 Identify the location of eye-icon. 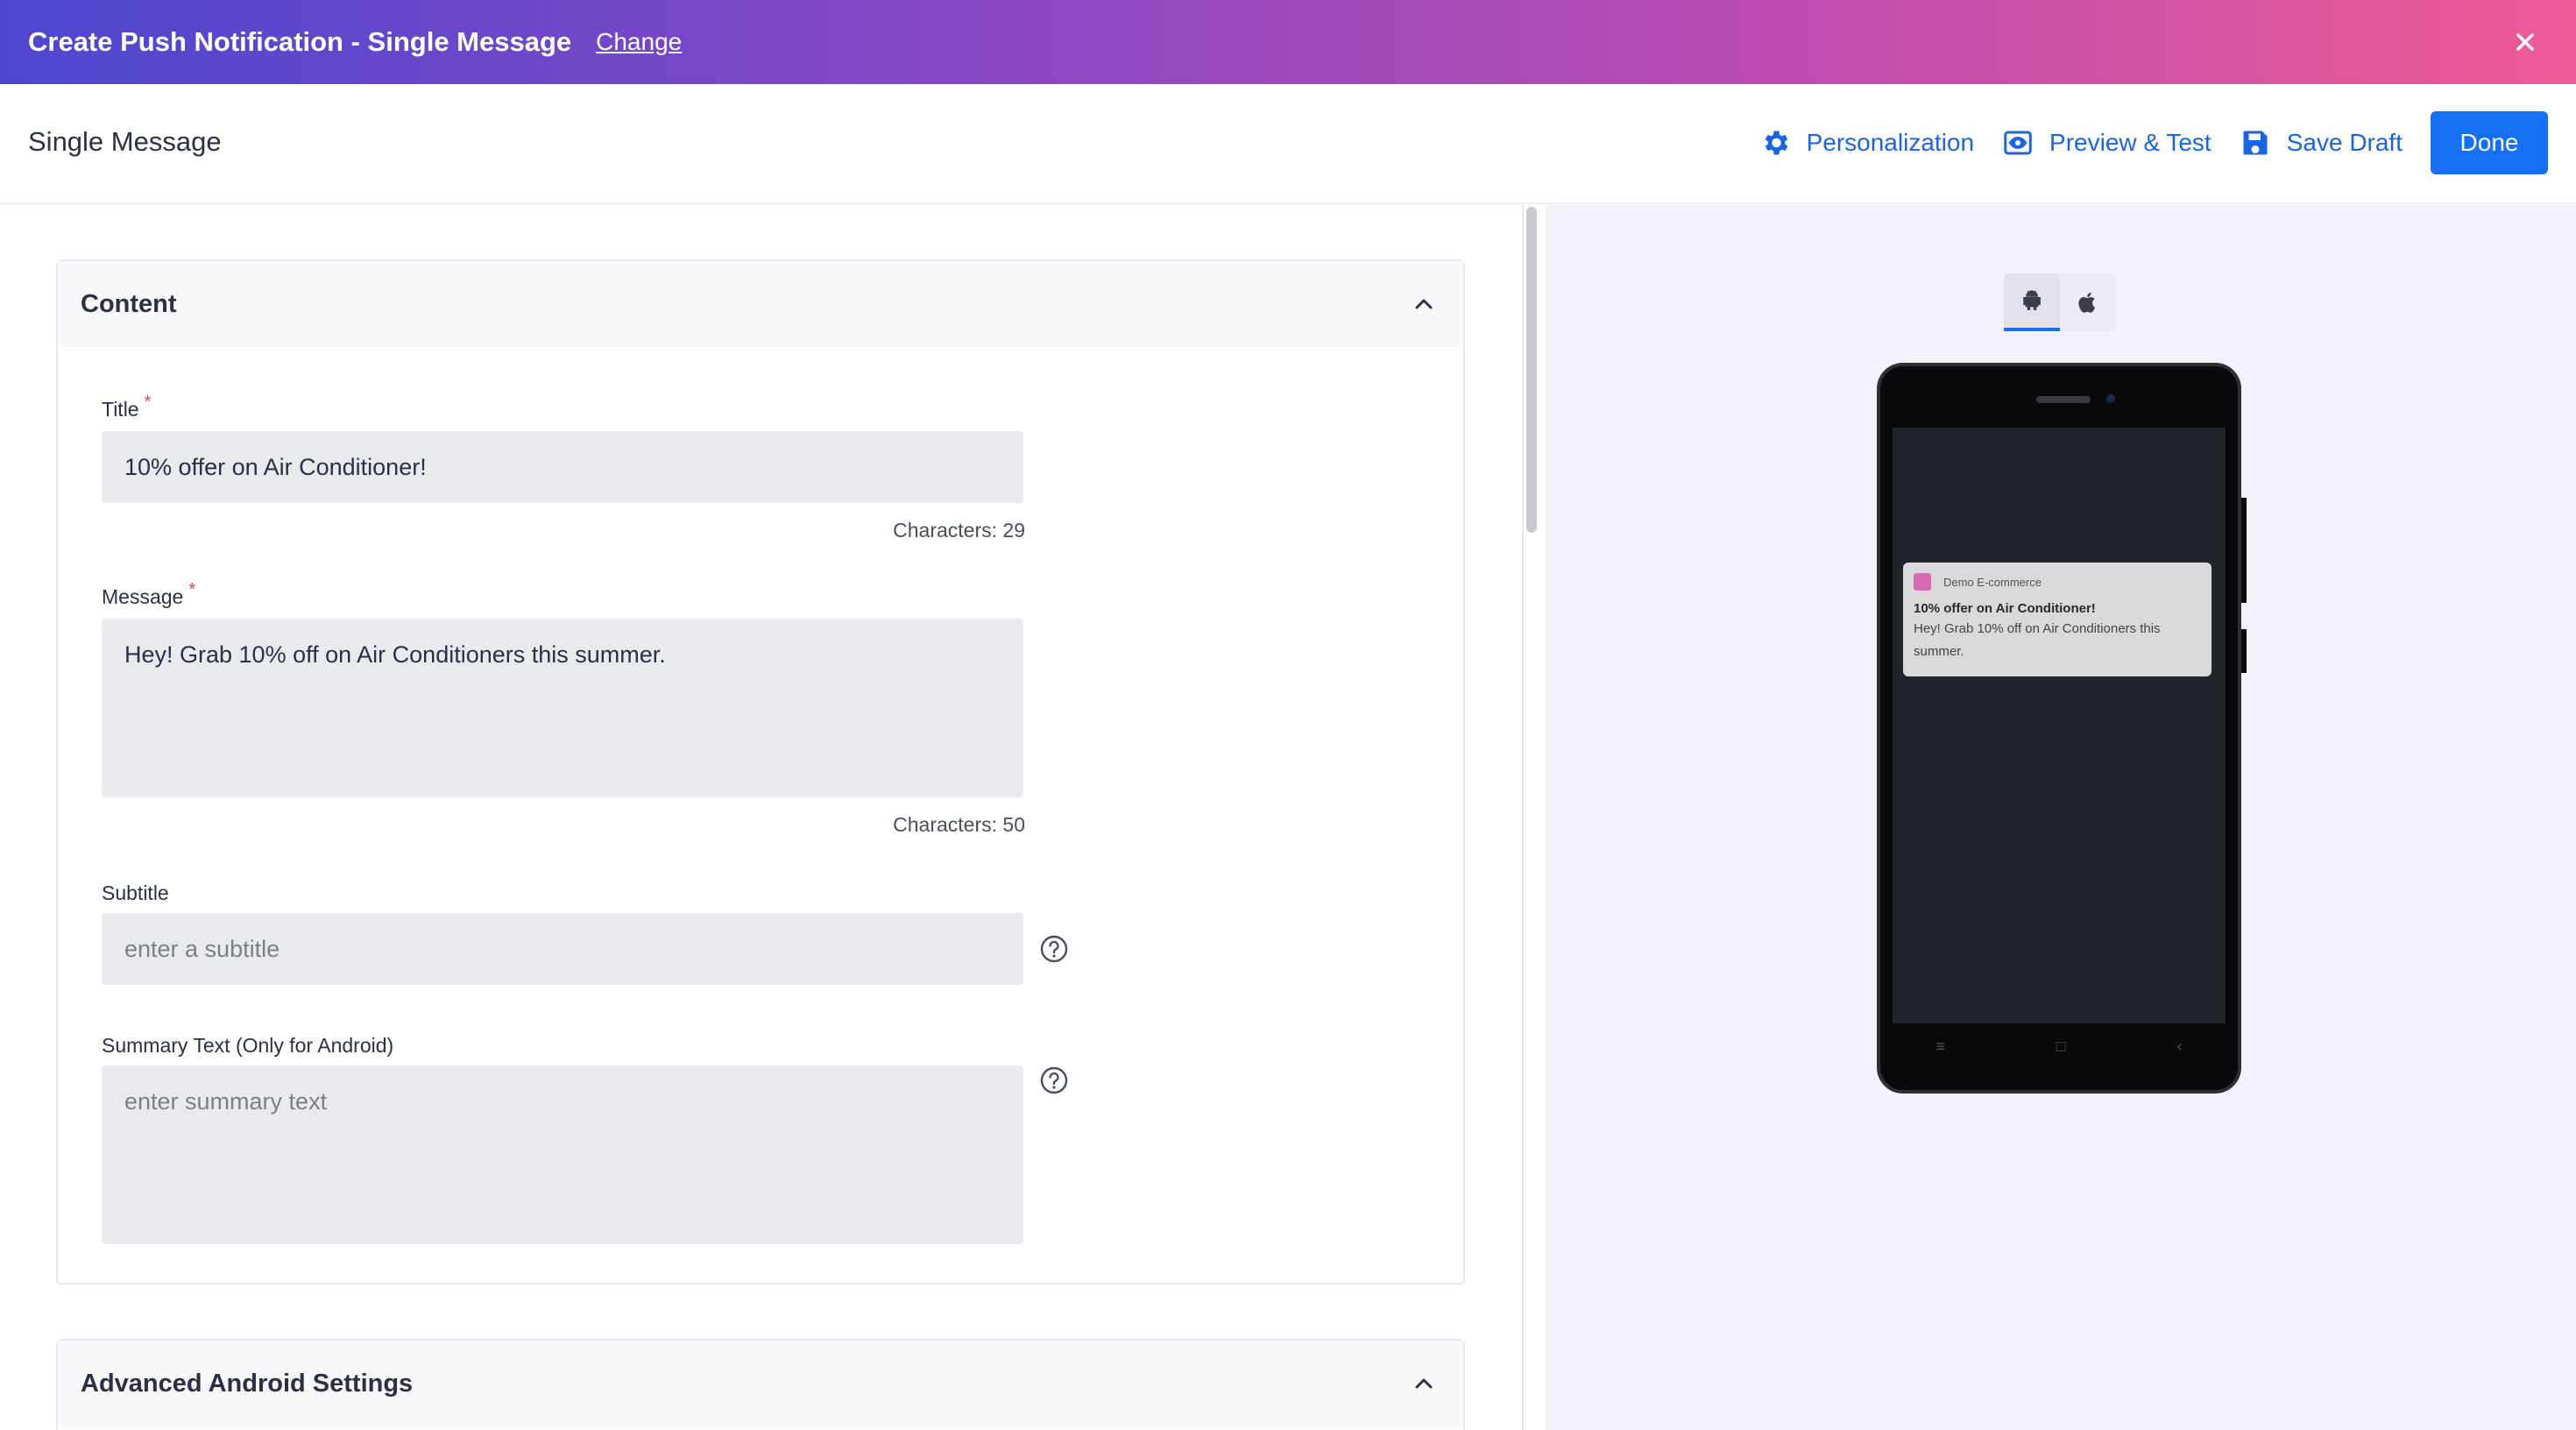
(2018, 143).